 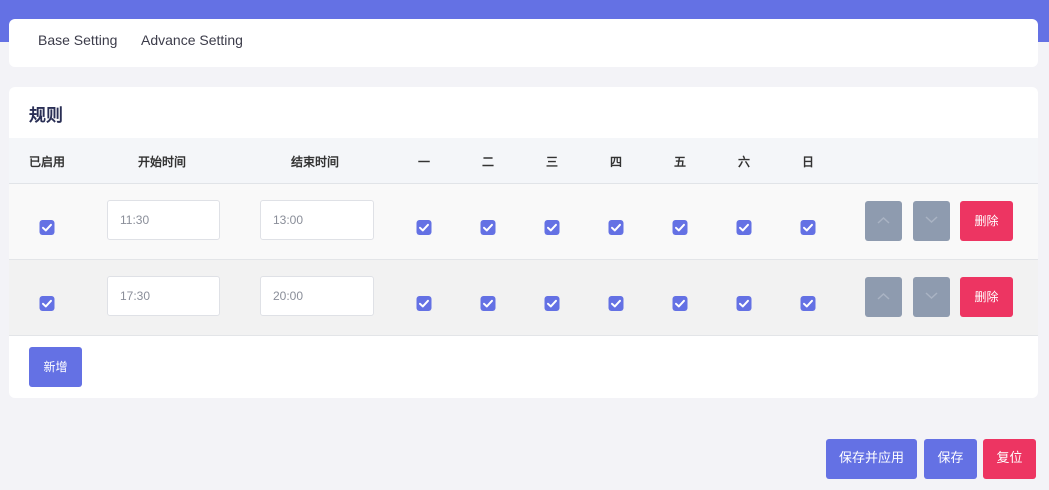 I want to click on col-day-sat-header: 六, so click(x=744, y=162).